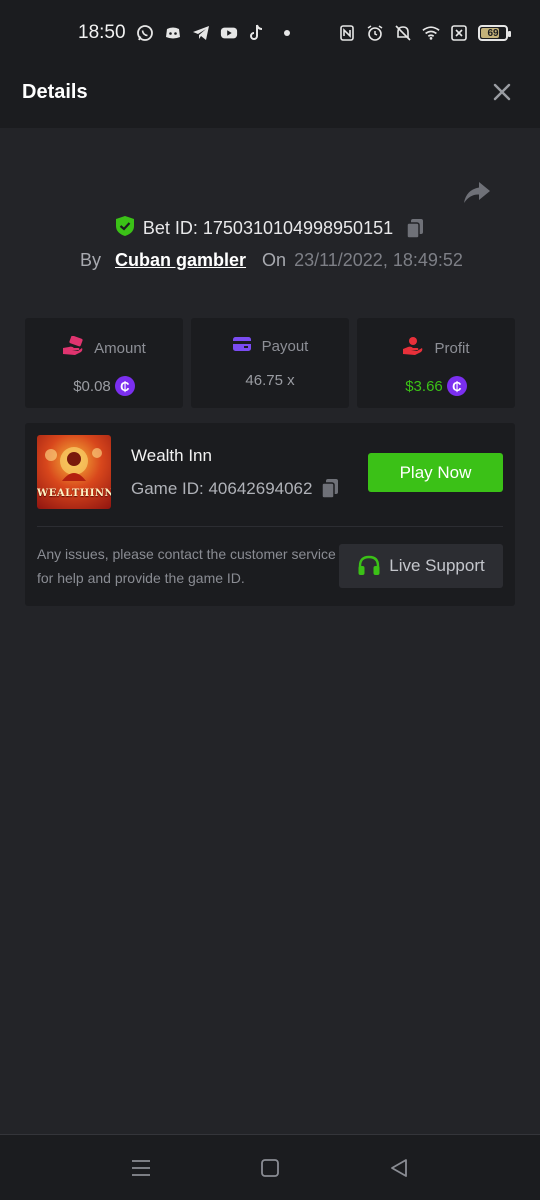  I want to click on discord-icon, so click(173, 33).